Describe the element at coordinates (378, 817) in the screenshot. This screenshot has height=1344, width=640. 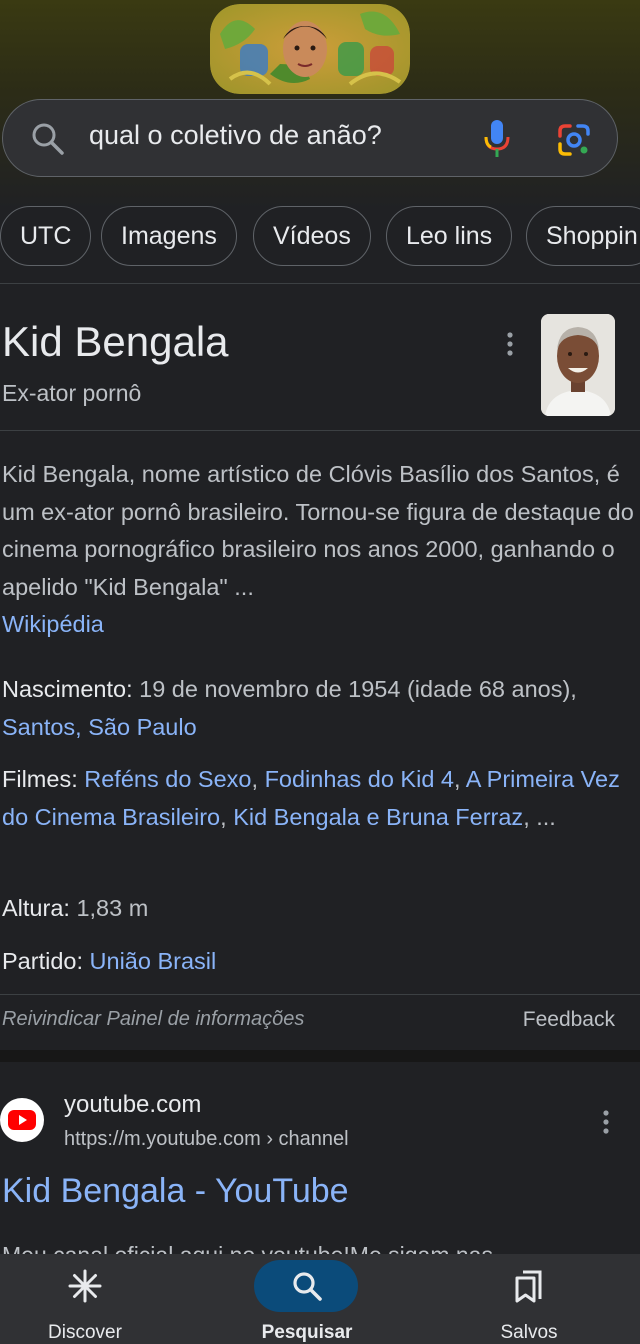
I see `film-link: Kid Bengala e Bruna Ferraz` at that location.